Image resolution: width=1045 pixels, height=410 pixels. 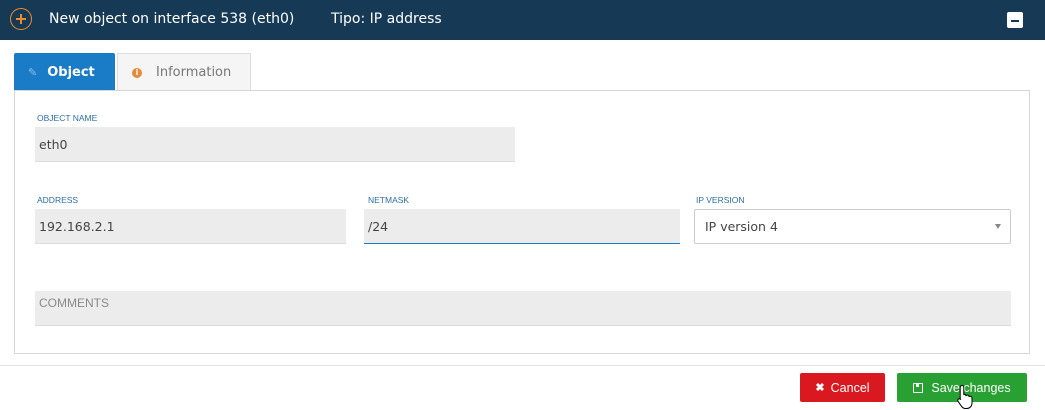 I want to click on comments-placeholder: COMMENTS, so click(x=74, y=303).